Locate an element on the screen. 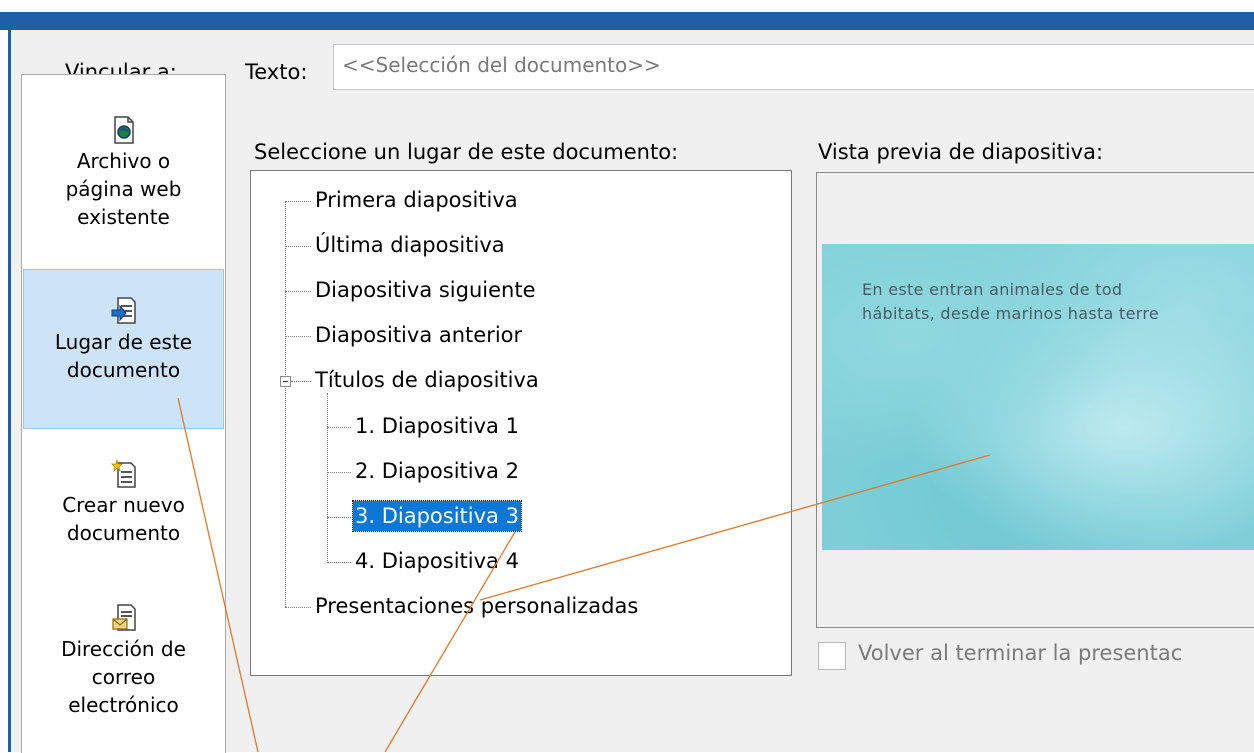 This screenshot has height=753, width=1254. preview-heading: Vista previa de diapositiva: is located at coordinates (961, 152).